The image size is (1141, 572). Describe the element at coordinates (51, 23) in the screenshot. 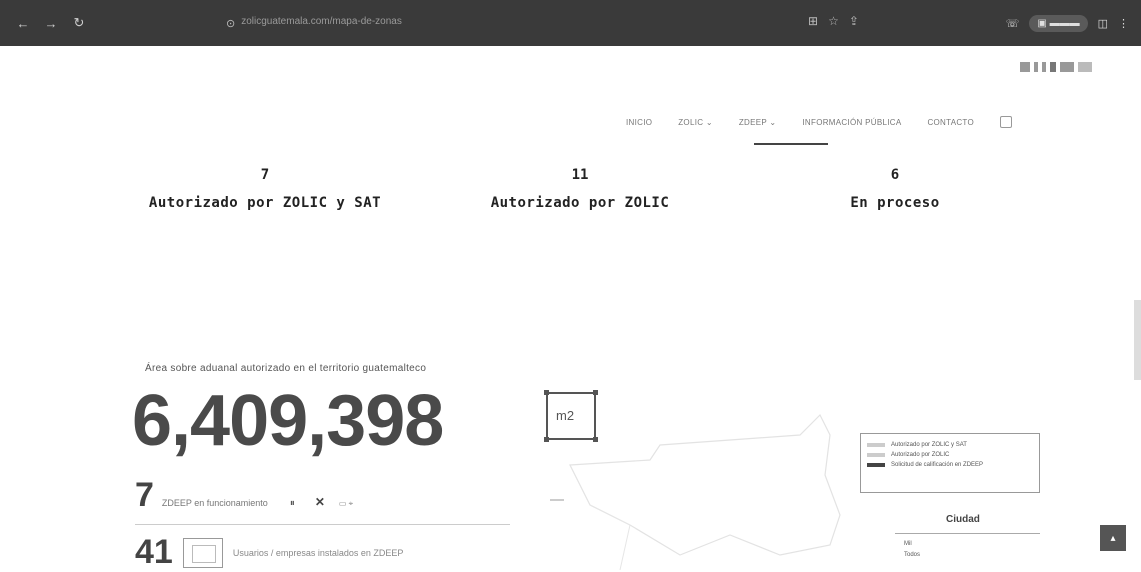

I see `forward-arrow-icon: →` at that location.